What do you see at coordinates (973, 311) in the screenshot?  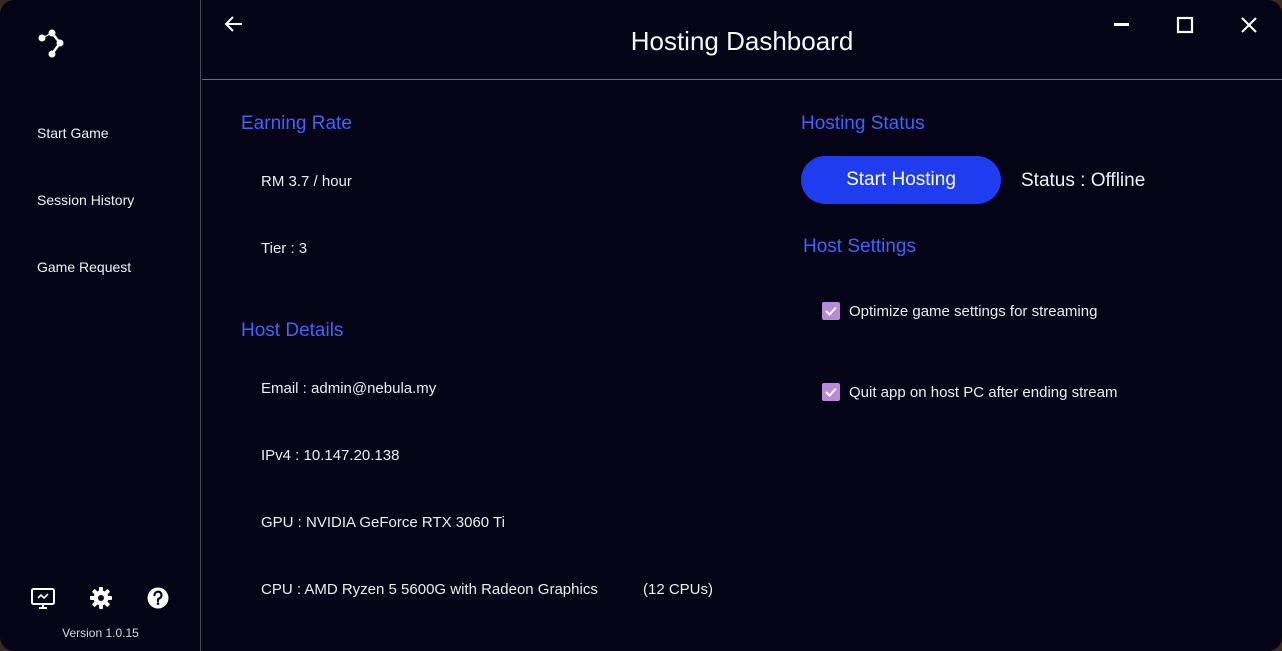 I see `optimize-settings-label: Optimize game settings for streaming` at bounding box center [973, 311].